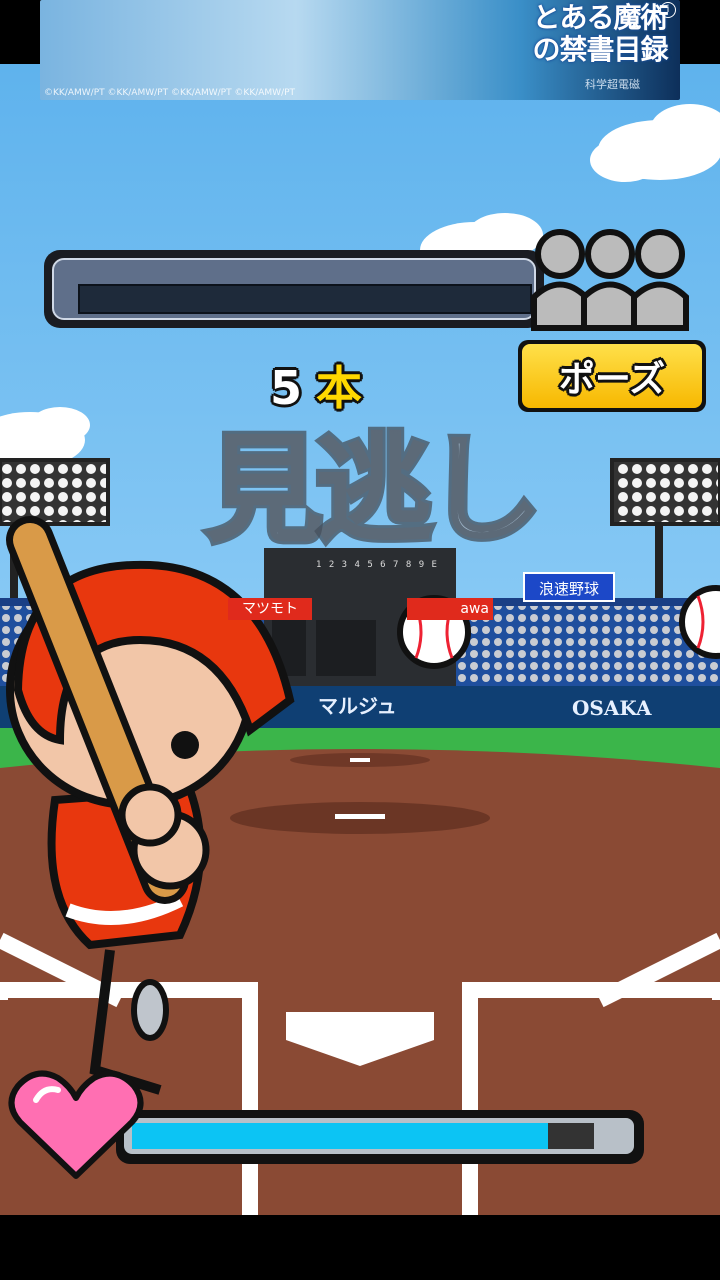 This screenshot has width=720, height=1280. Describe the element at coordinates (612, 84) in the screenshot. I see `banner-subtitle: 科学超電磁` at that location.